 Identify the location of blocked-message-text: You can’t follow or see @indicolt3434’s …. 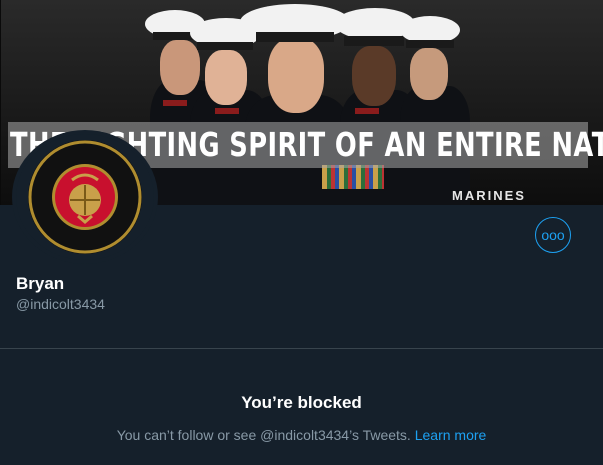
(263, 435).